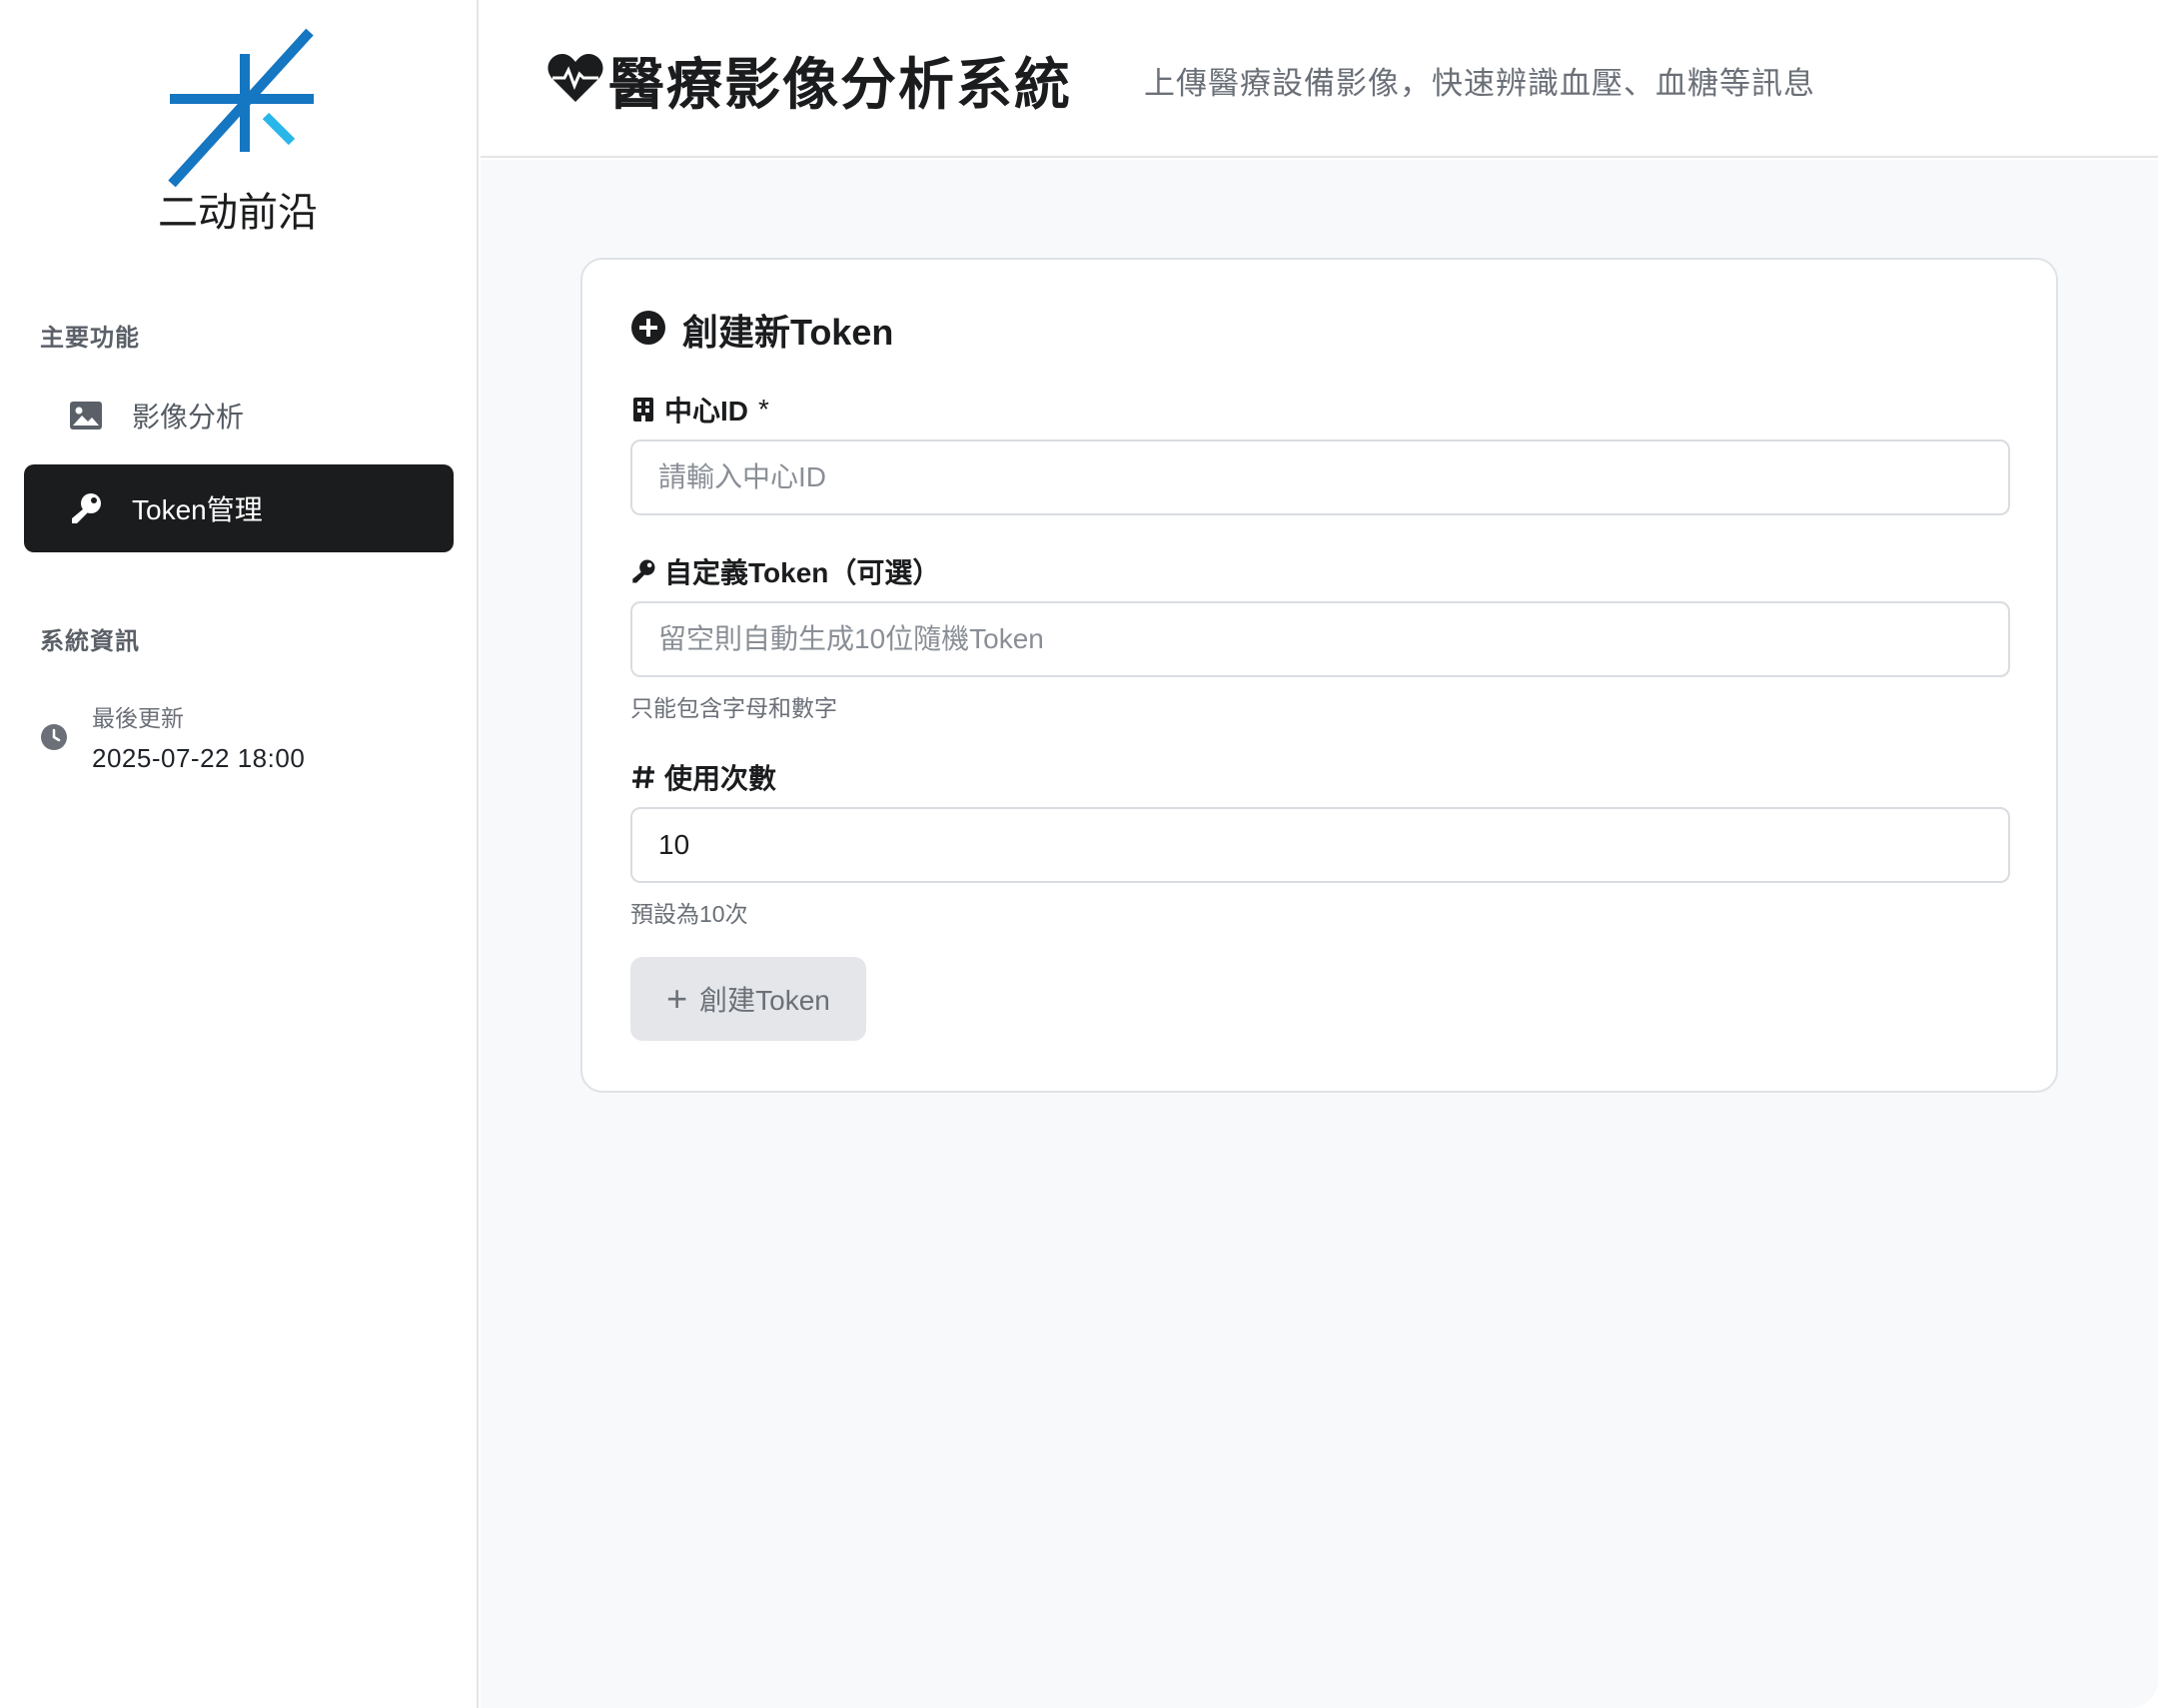 The height and width of the screenshot is (1708, 2158). I want to click on sidebar-item-label: 影像分析, so click(188, 417).